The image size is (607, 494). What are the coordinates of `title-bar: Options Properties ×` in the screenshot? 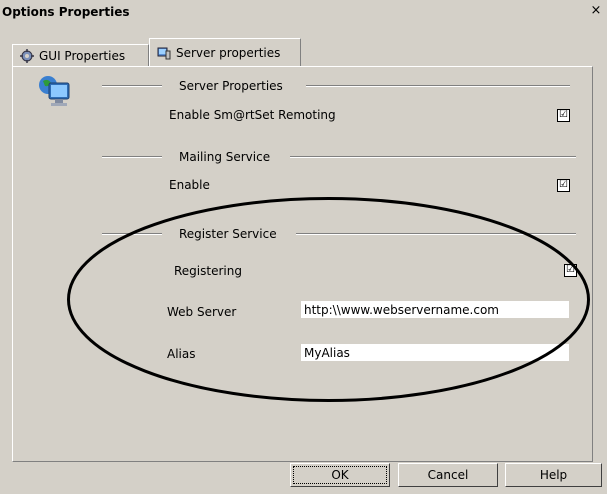 It's located at (303, 12).